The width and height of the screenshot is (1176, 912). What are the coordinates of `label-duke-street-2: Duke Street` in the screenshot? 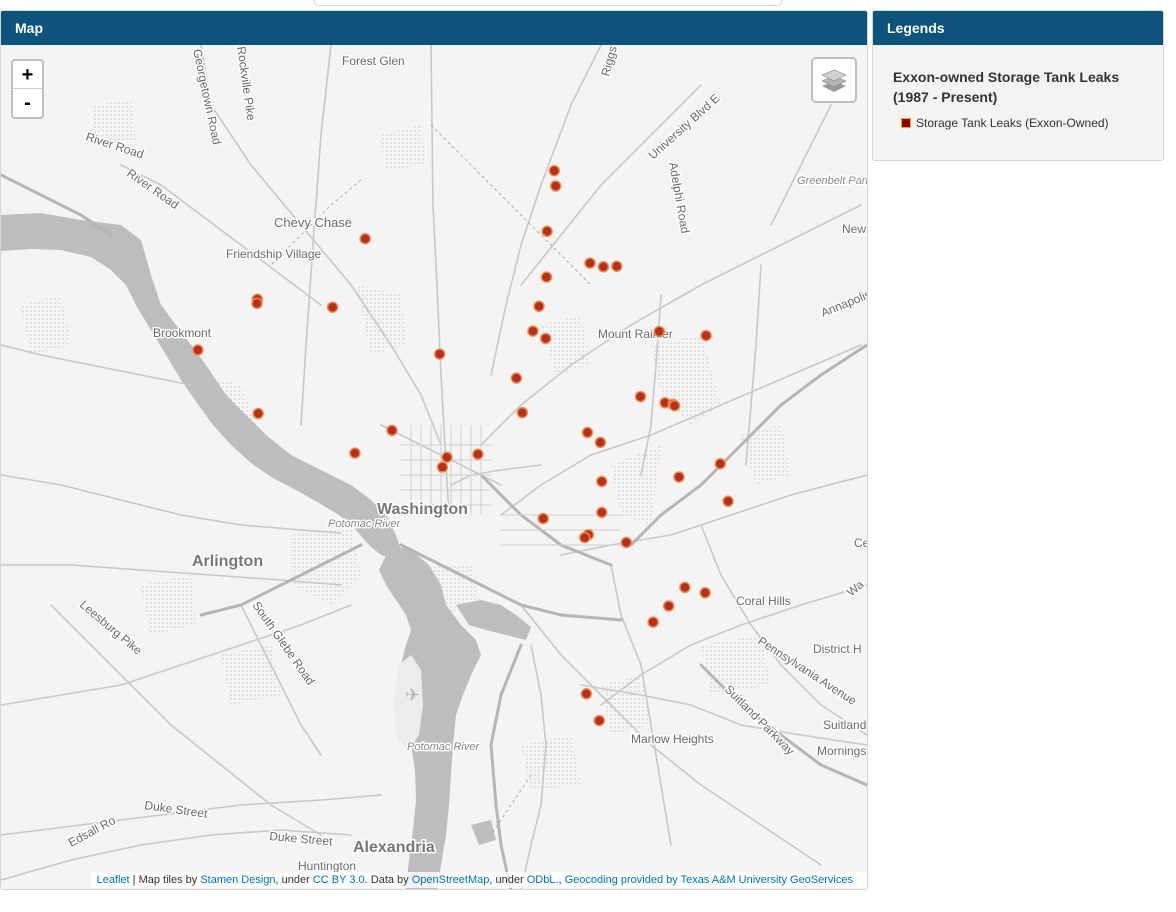 It's located at (301, 839).